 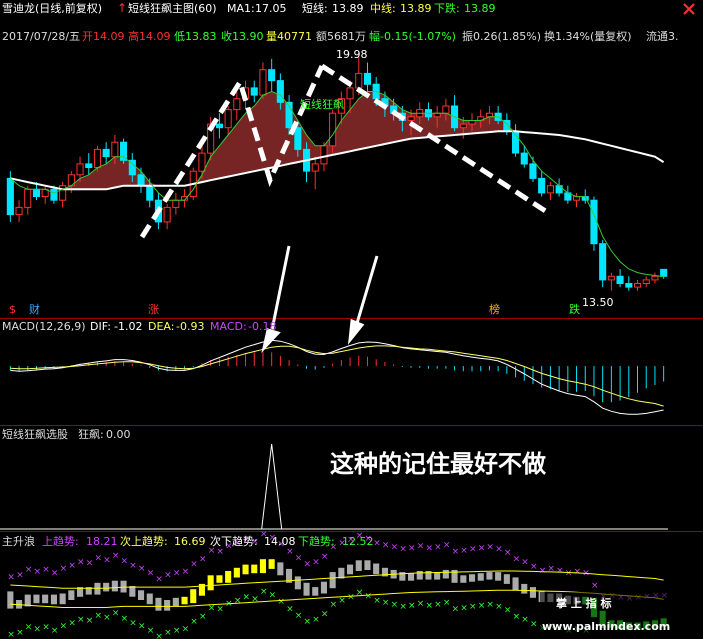 I want to click on wave-subdown-label: 次下趋势:, so click(x=234, y=541).